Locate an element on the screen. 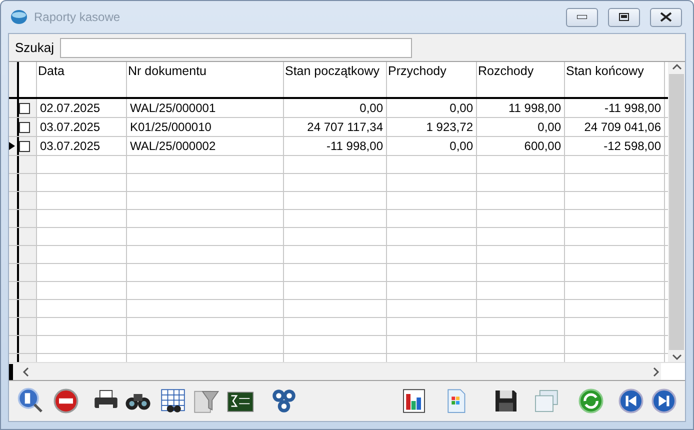 This screenshot has height=430, width=694. table-cell: -12 598,00 is located at coordinates (615, 146).